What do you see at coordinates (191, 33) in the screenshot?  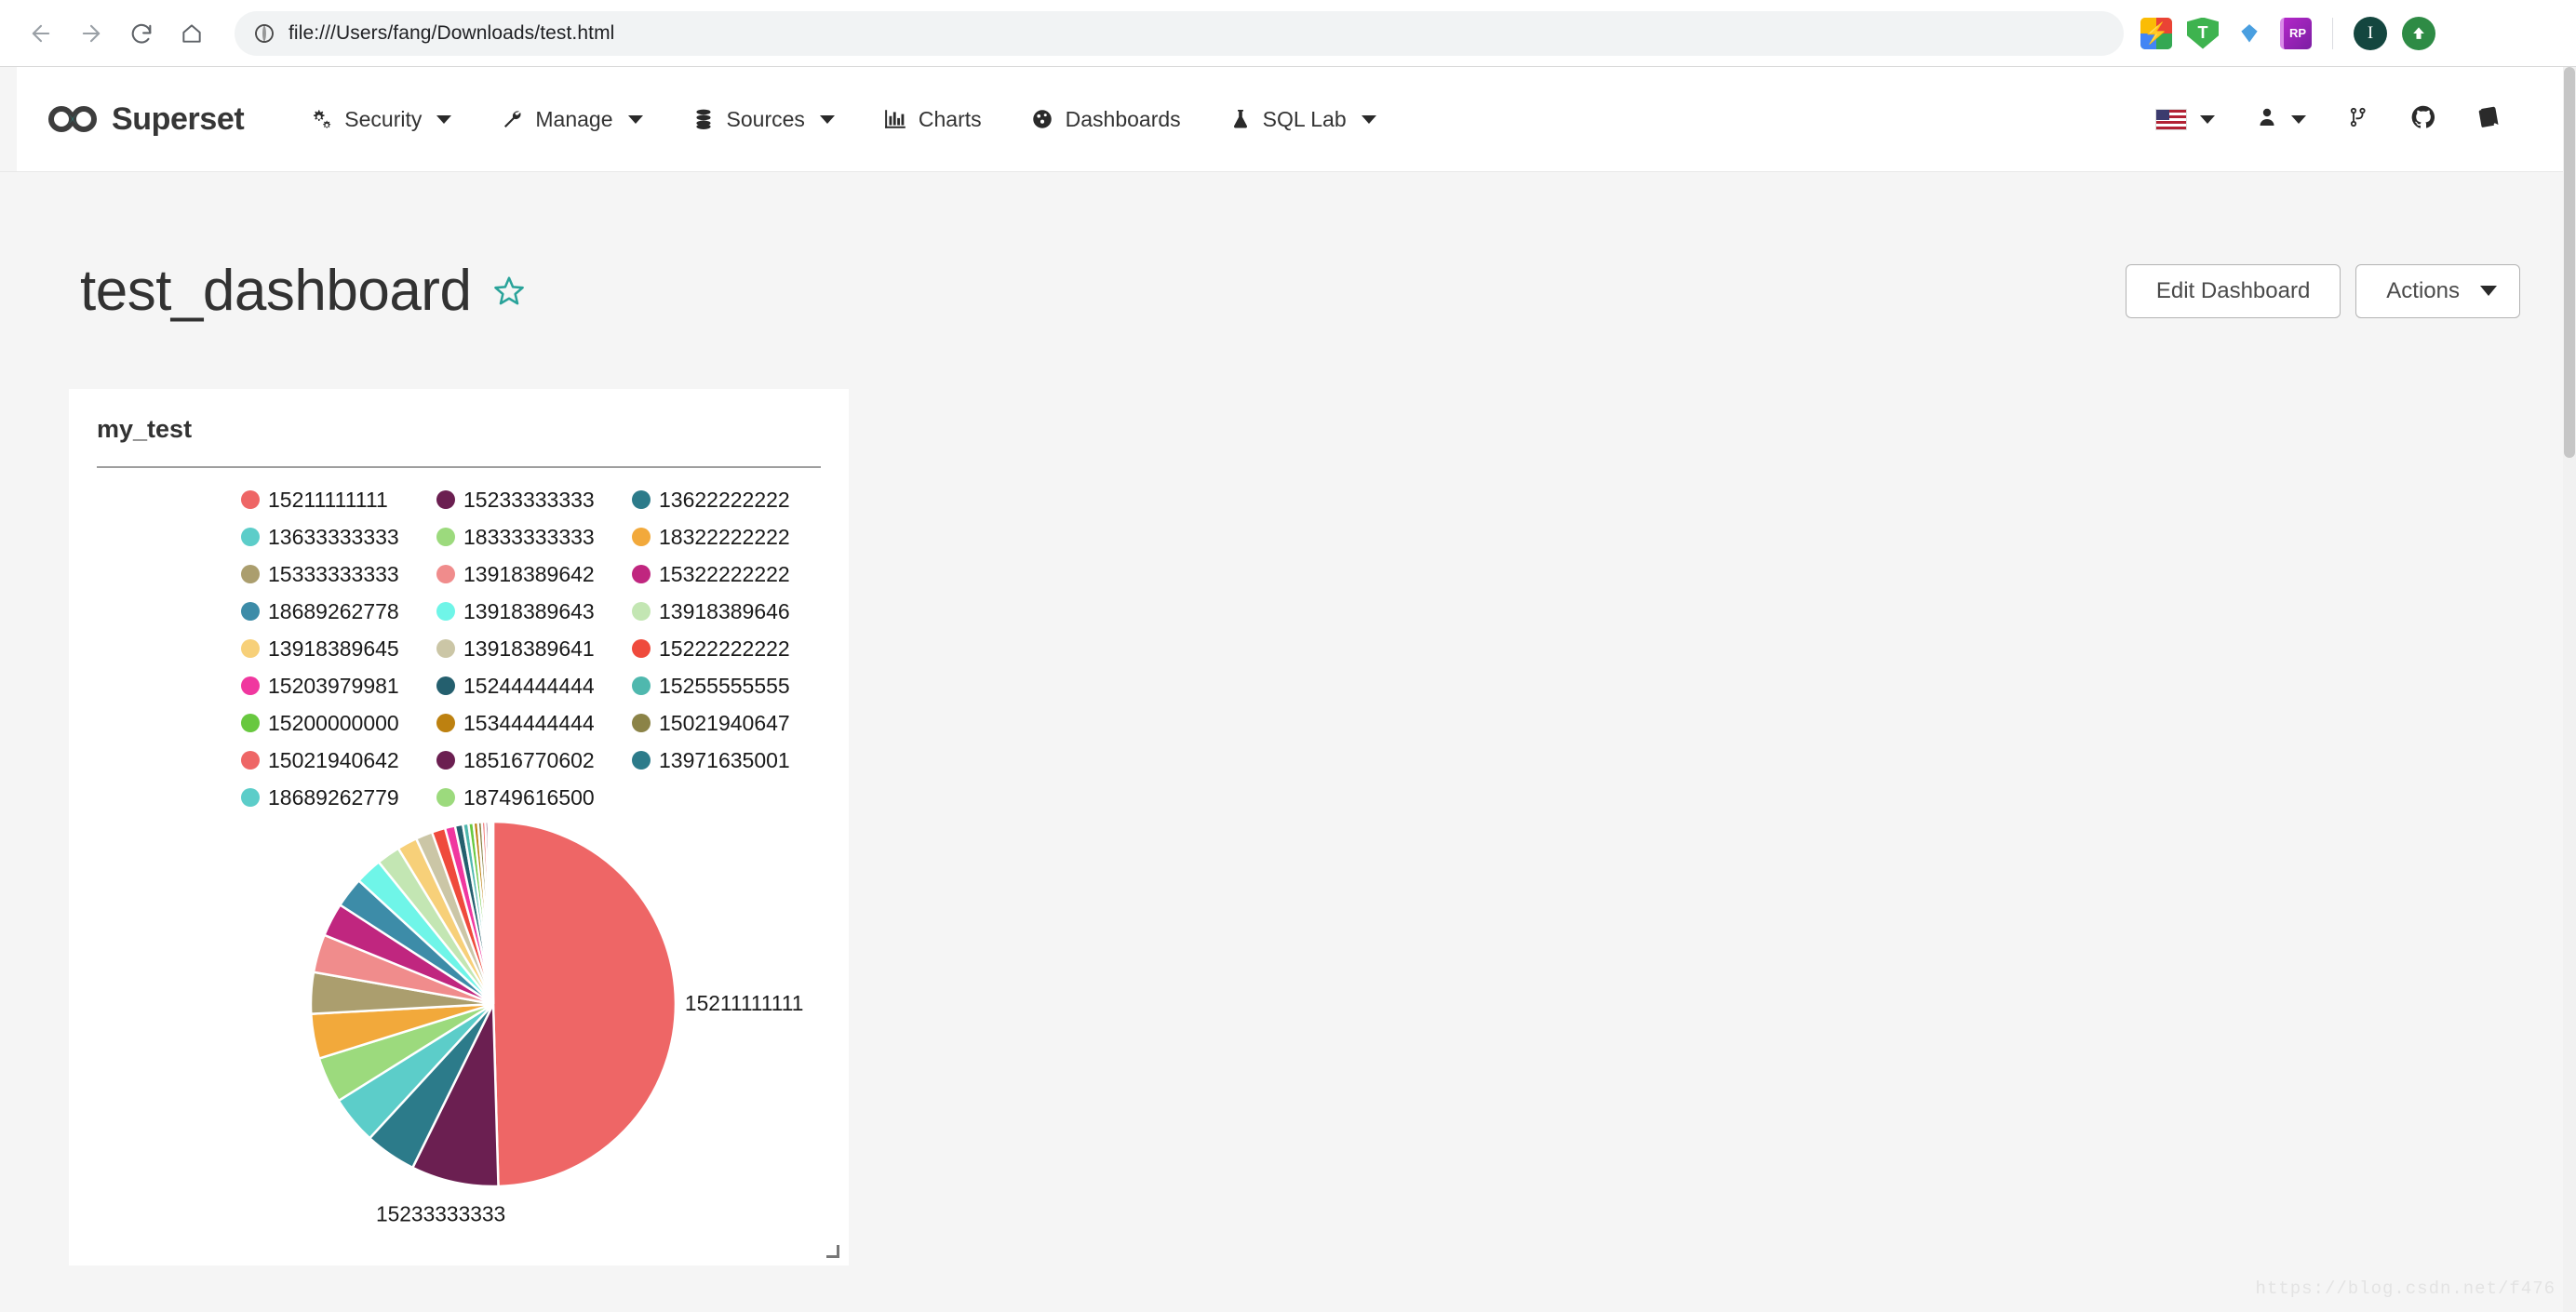 I see `home-button` at bounding box center [191, 33].